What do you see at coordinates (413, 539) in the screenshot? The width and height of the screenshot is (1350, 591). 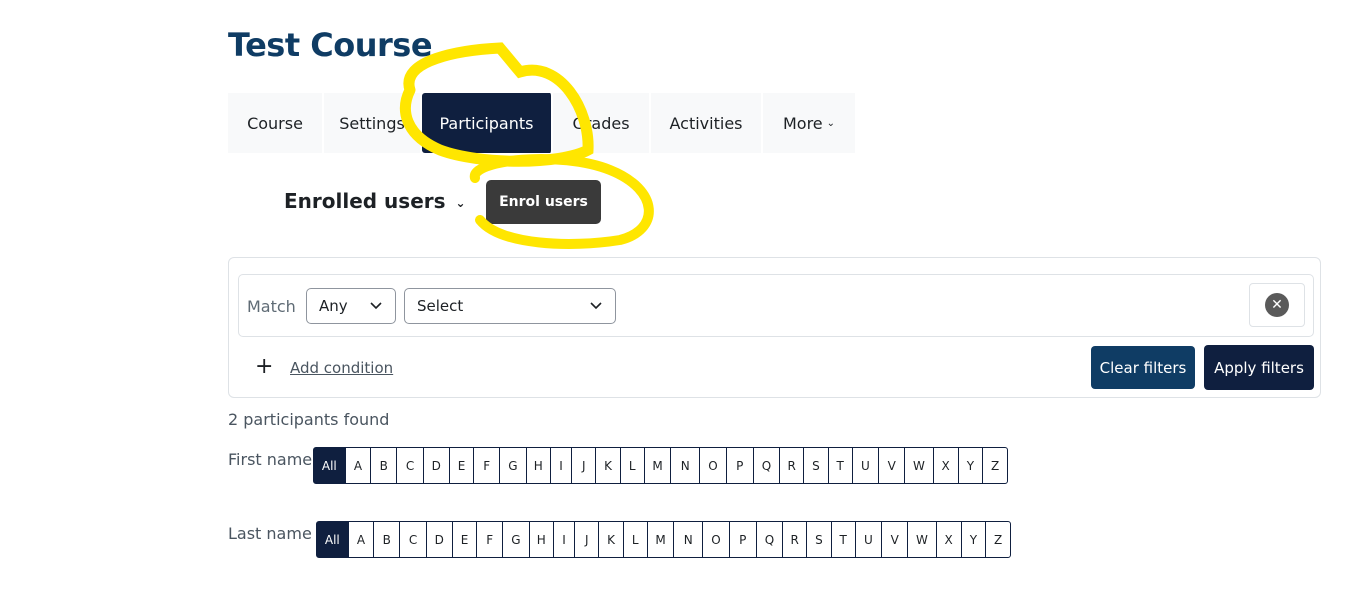 I see `last-name-initial-c: C` at bounding box center [413, 539].